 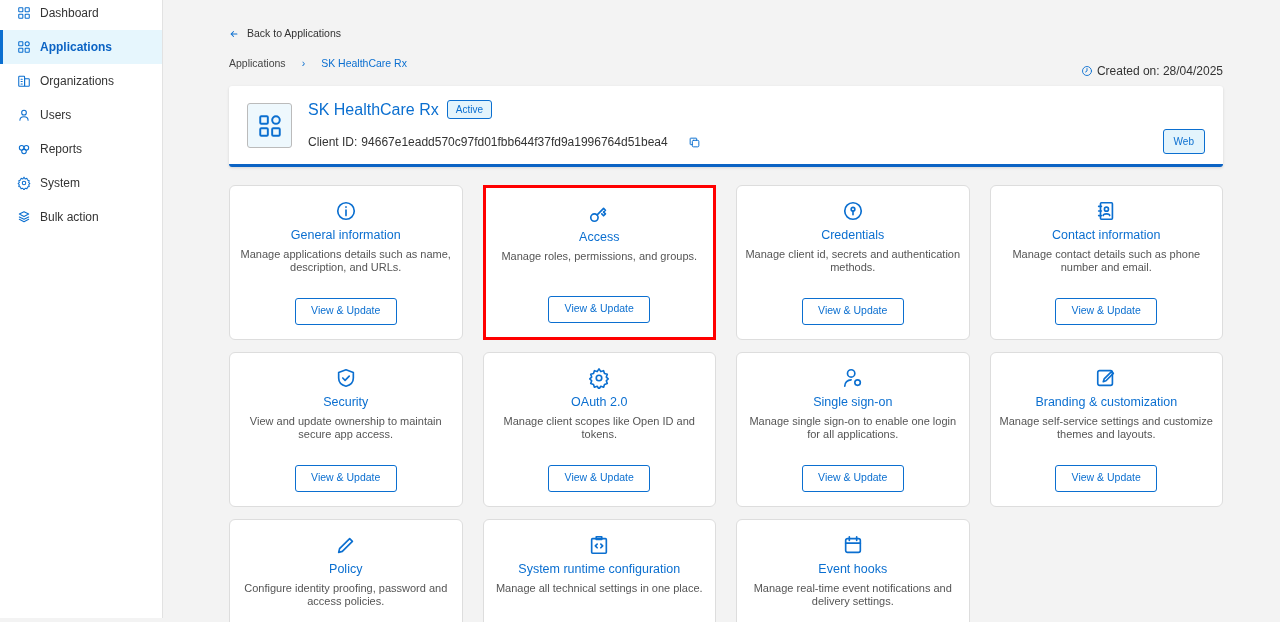 I want to click on card-title: Access, so click(x=599, y=237).